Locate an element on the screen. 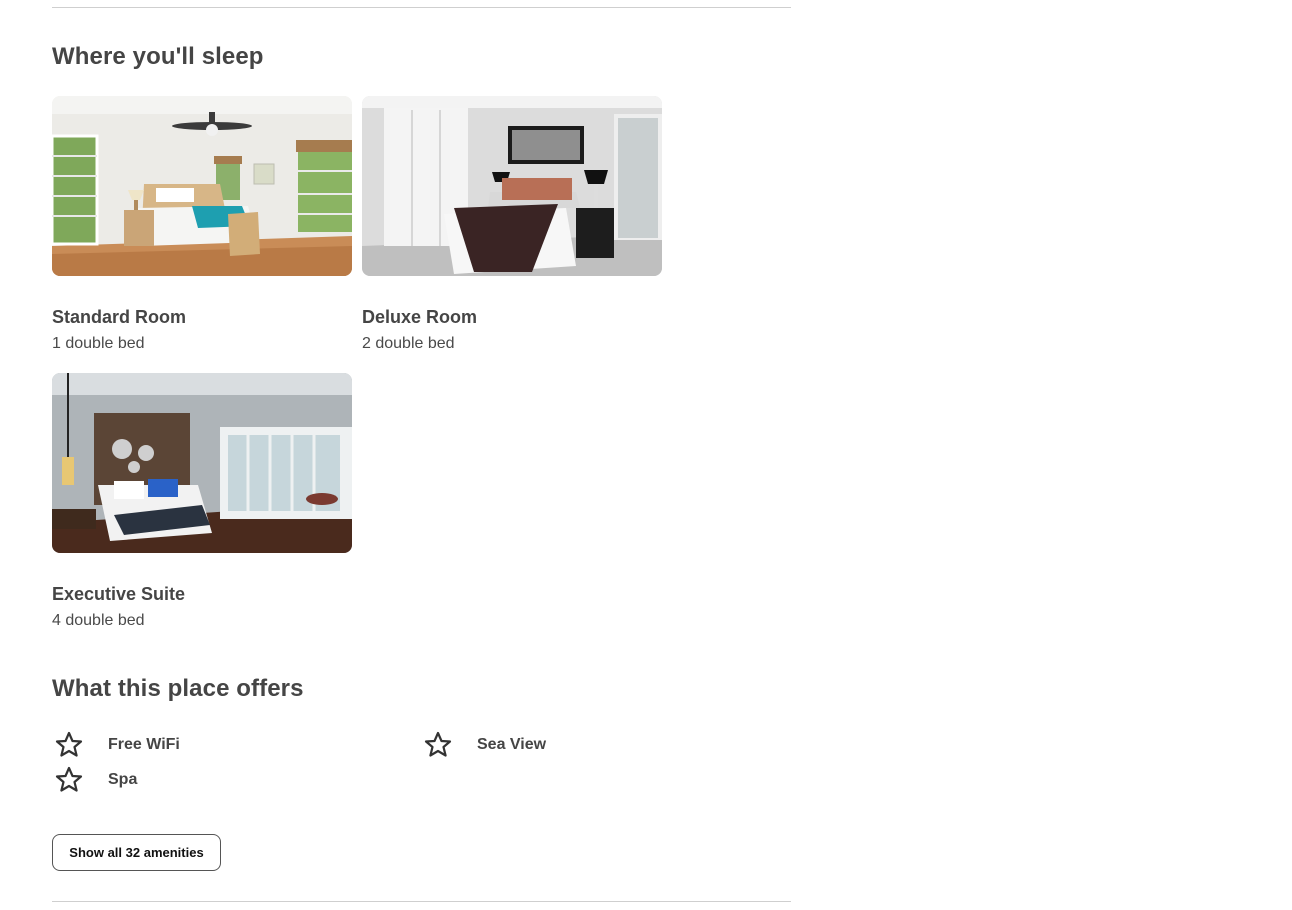  bottom-divider is located at coordinates (421, 901).